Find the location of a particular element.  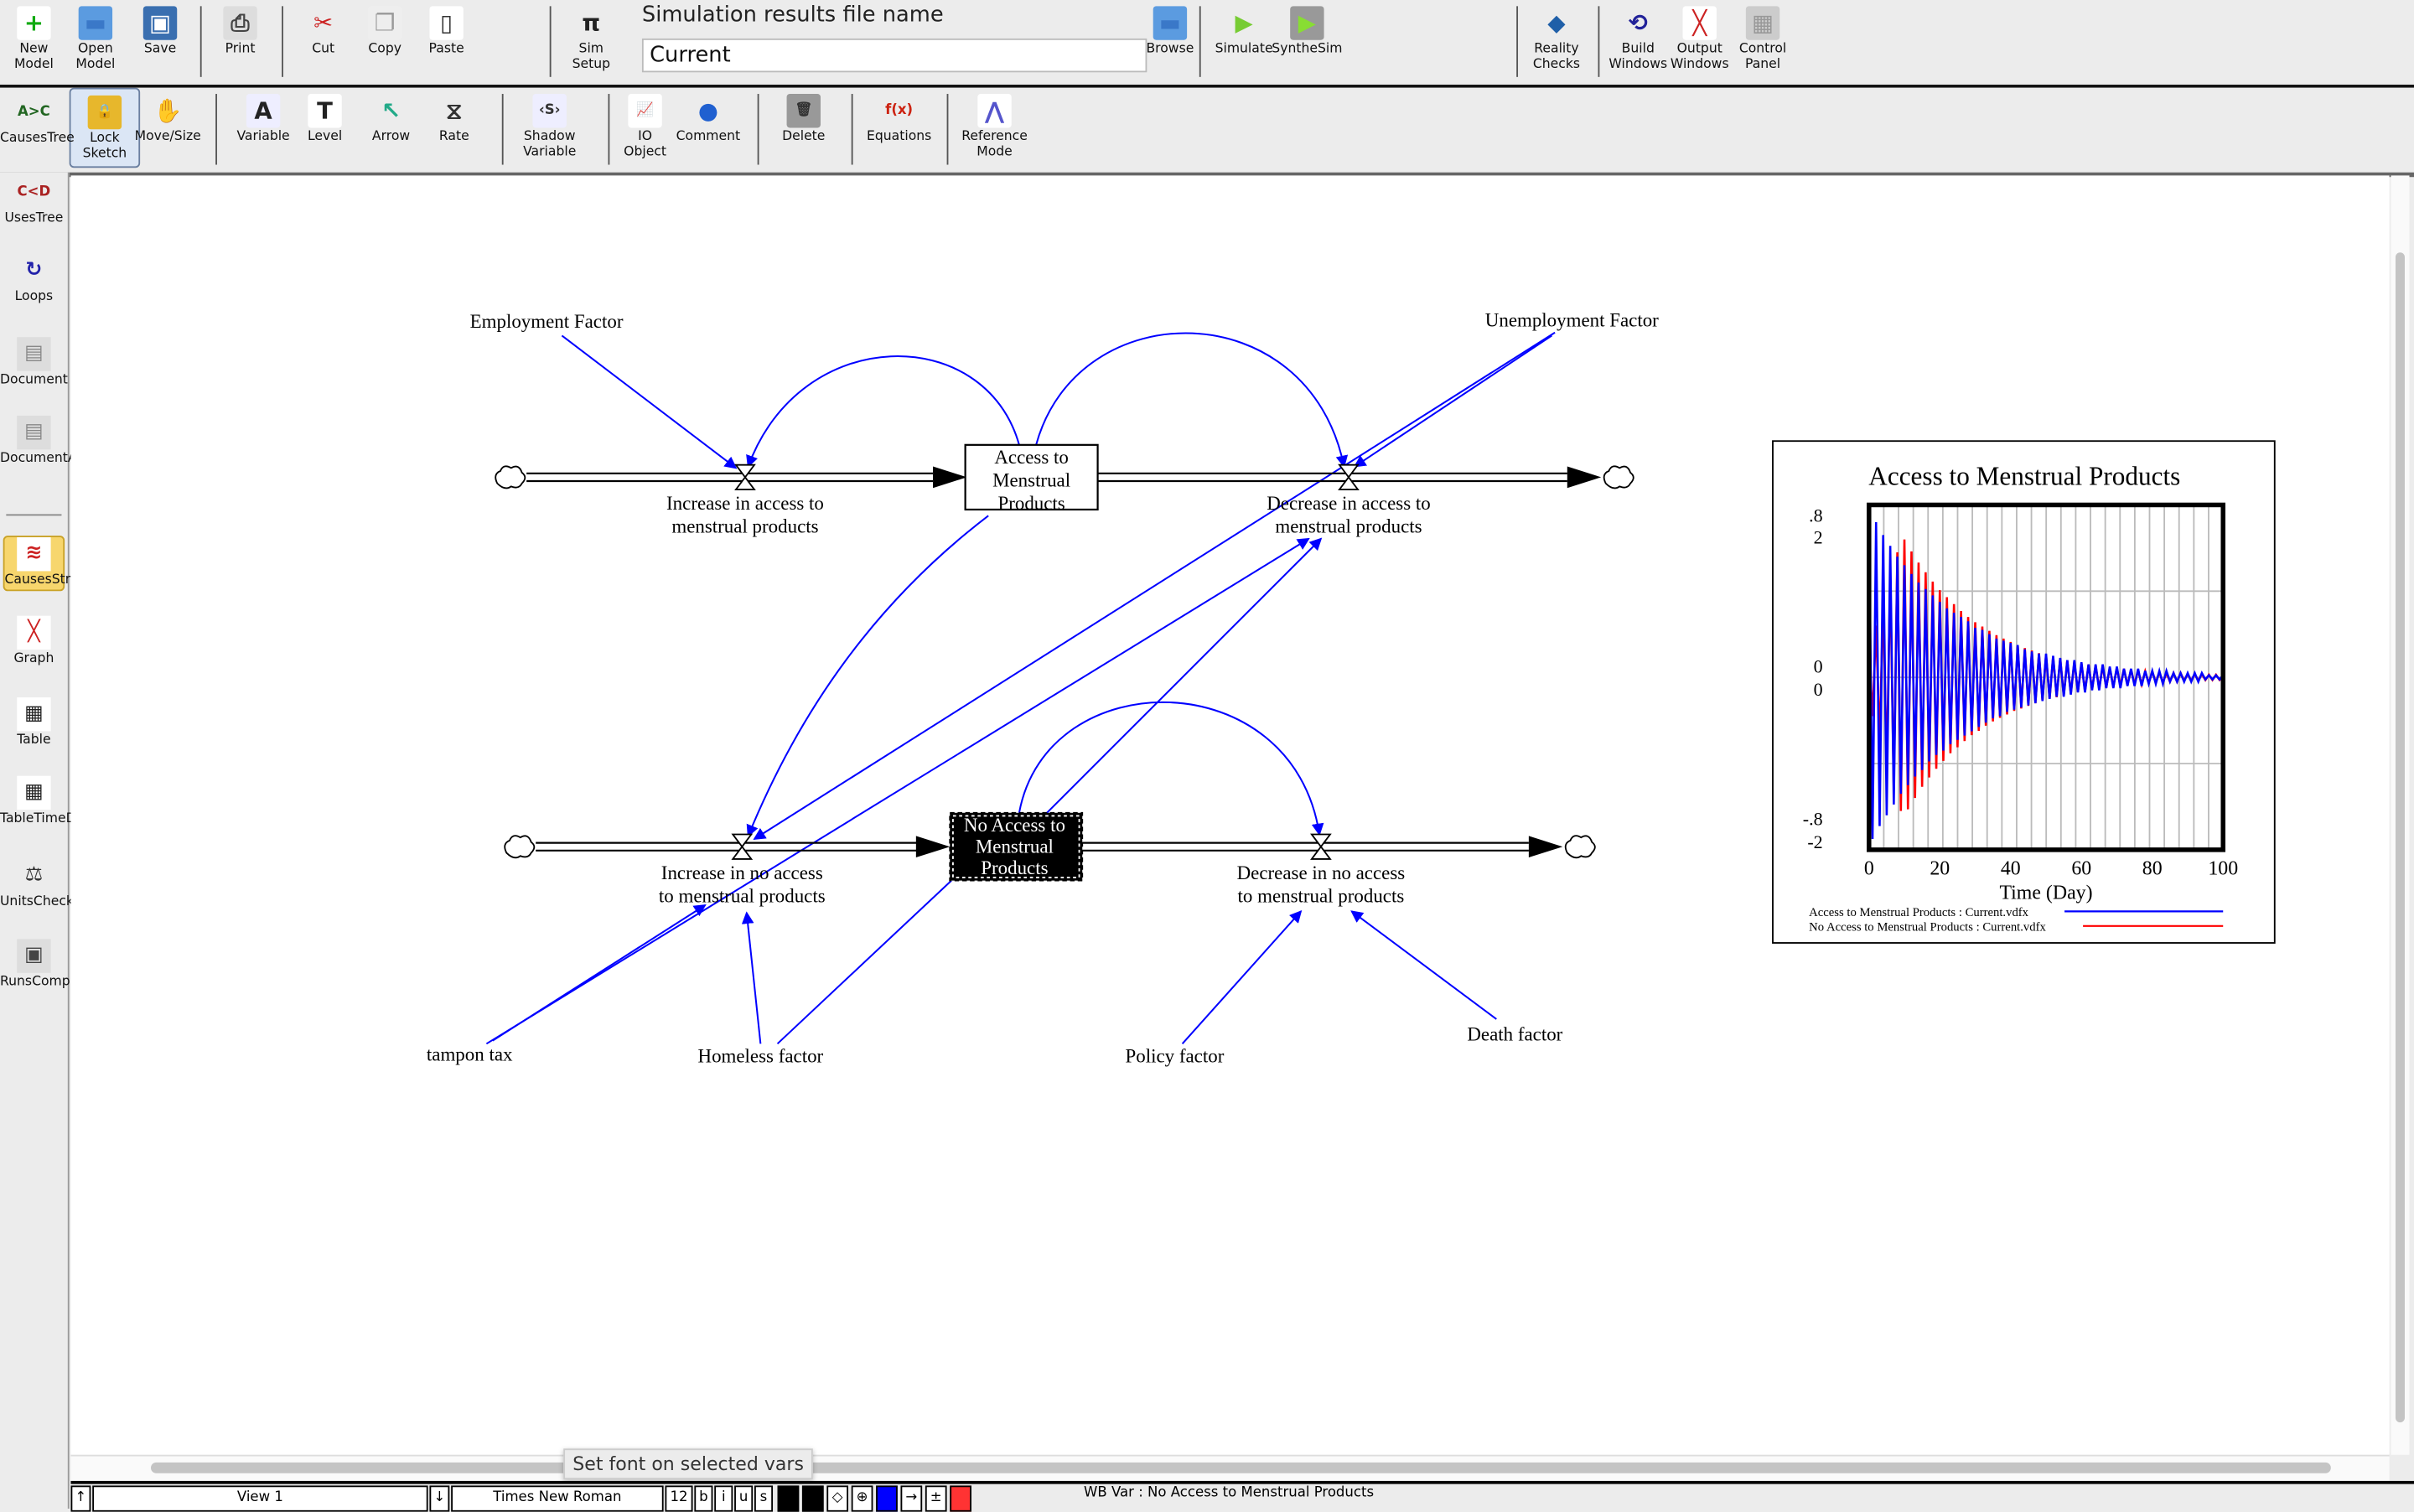

copy-icon: ❐ is located at coordinates (385, 23).